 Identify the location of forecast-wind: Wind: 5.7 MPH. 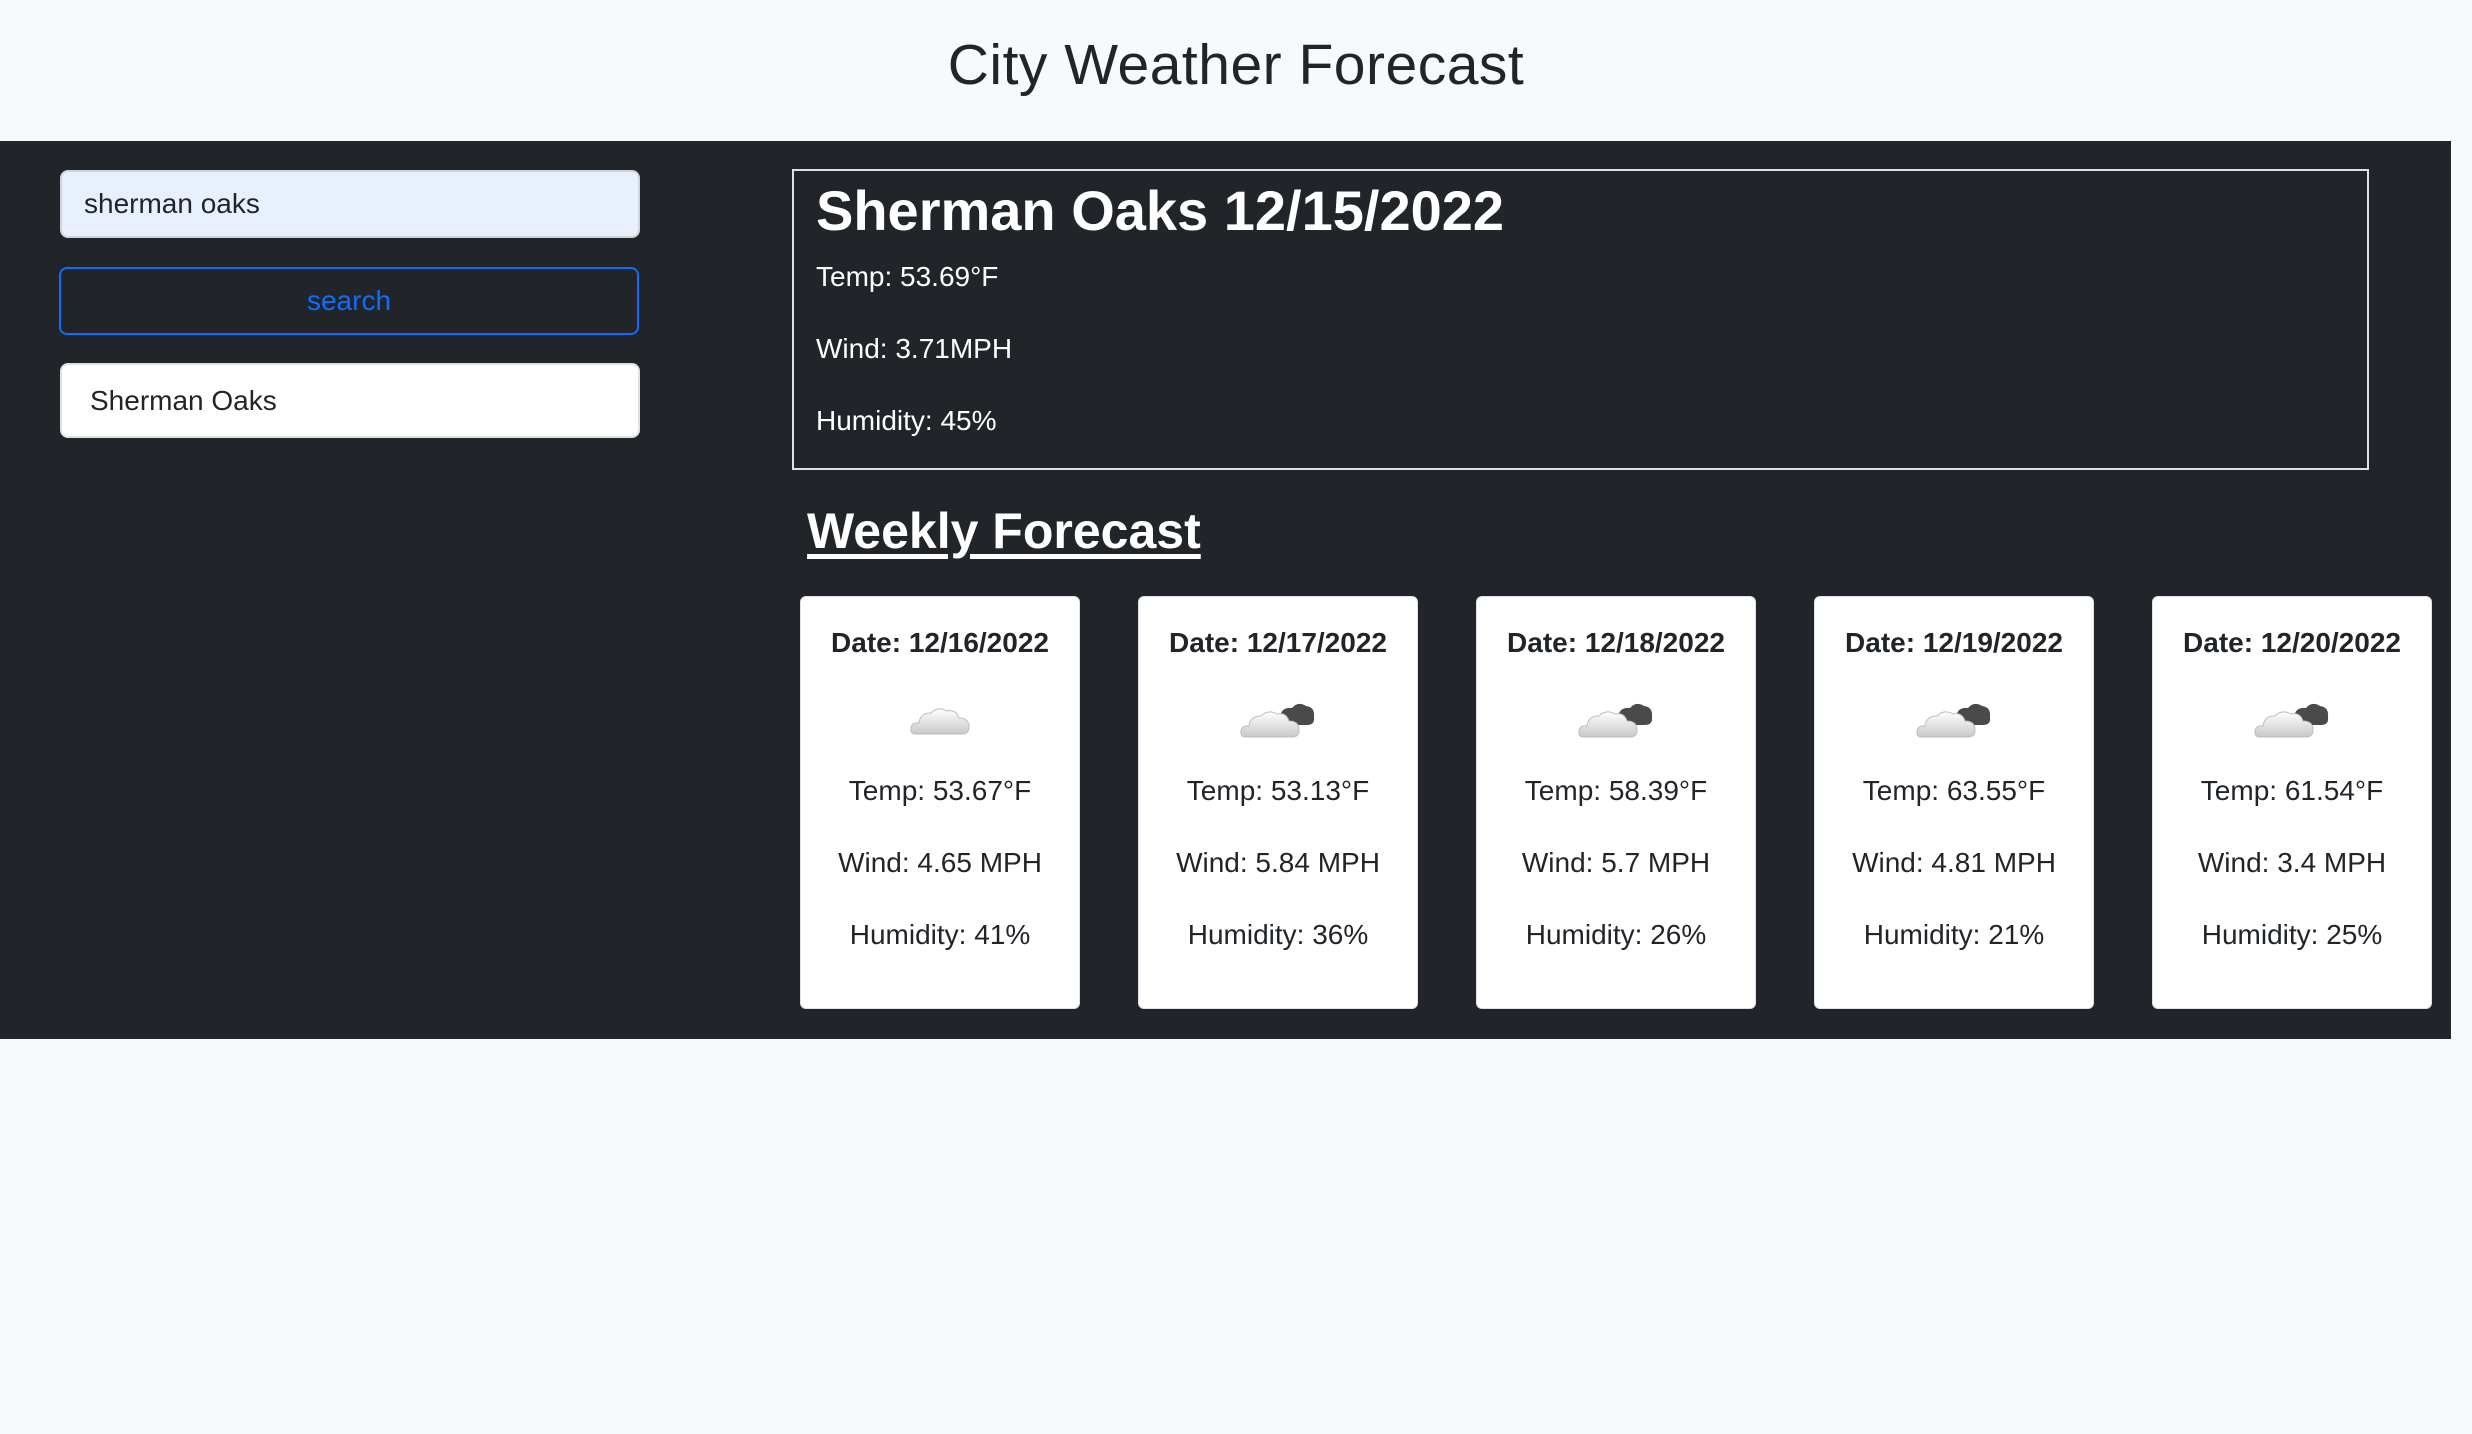
(1616, 862).